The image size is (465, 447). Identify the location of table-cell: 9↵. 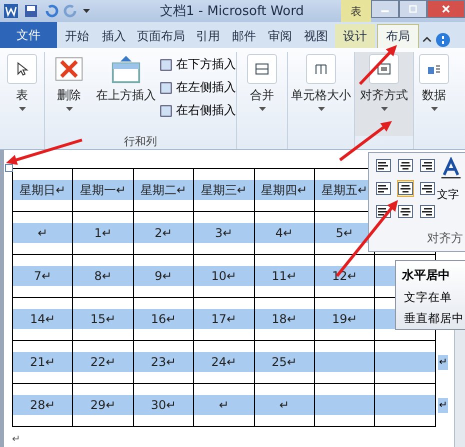
(164, 276).